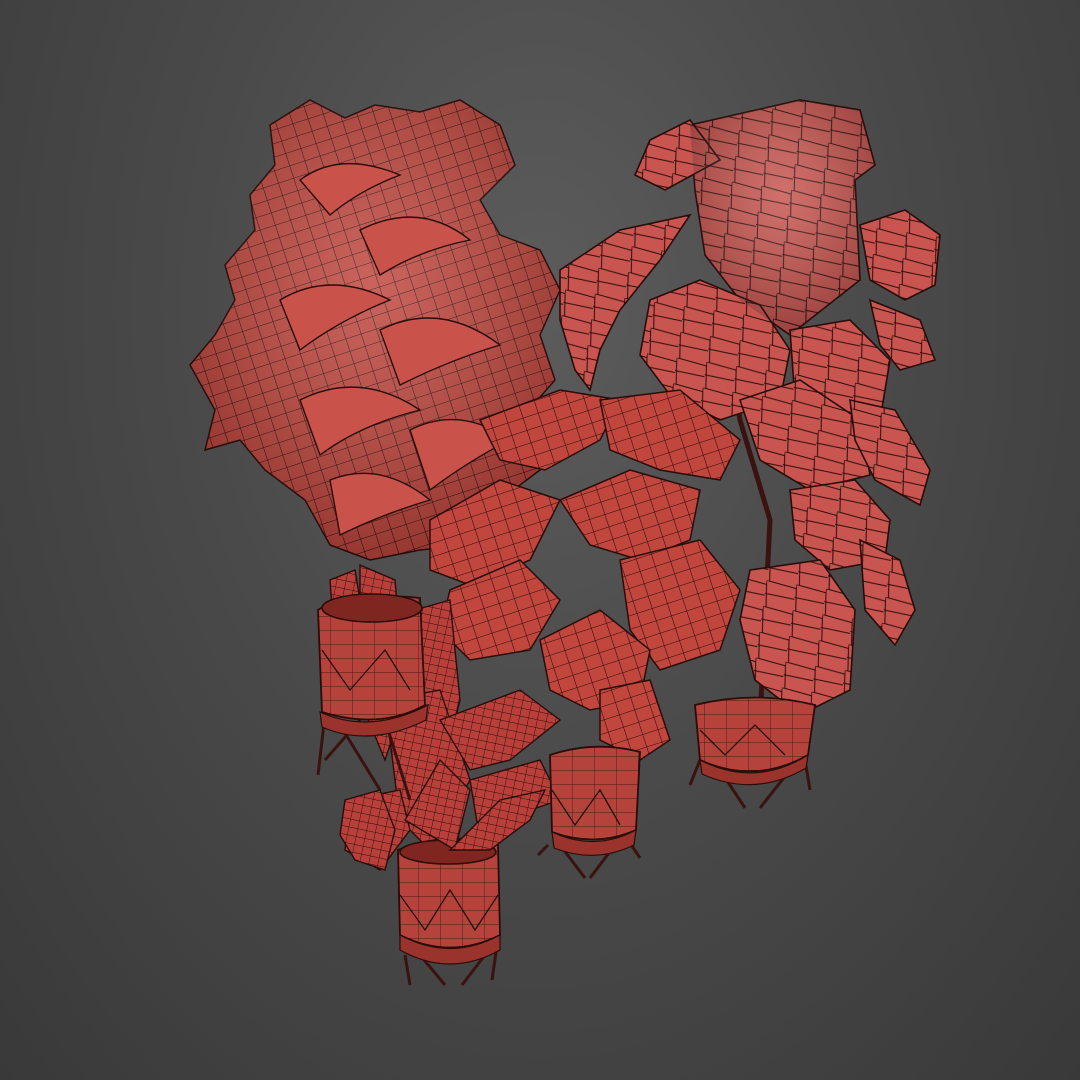  I want to click on pot-with-stand-center, so click(589, 812).